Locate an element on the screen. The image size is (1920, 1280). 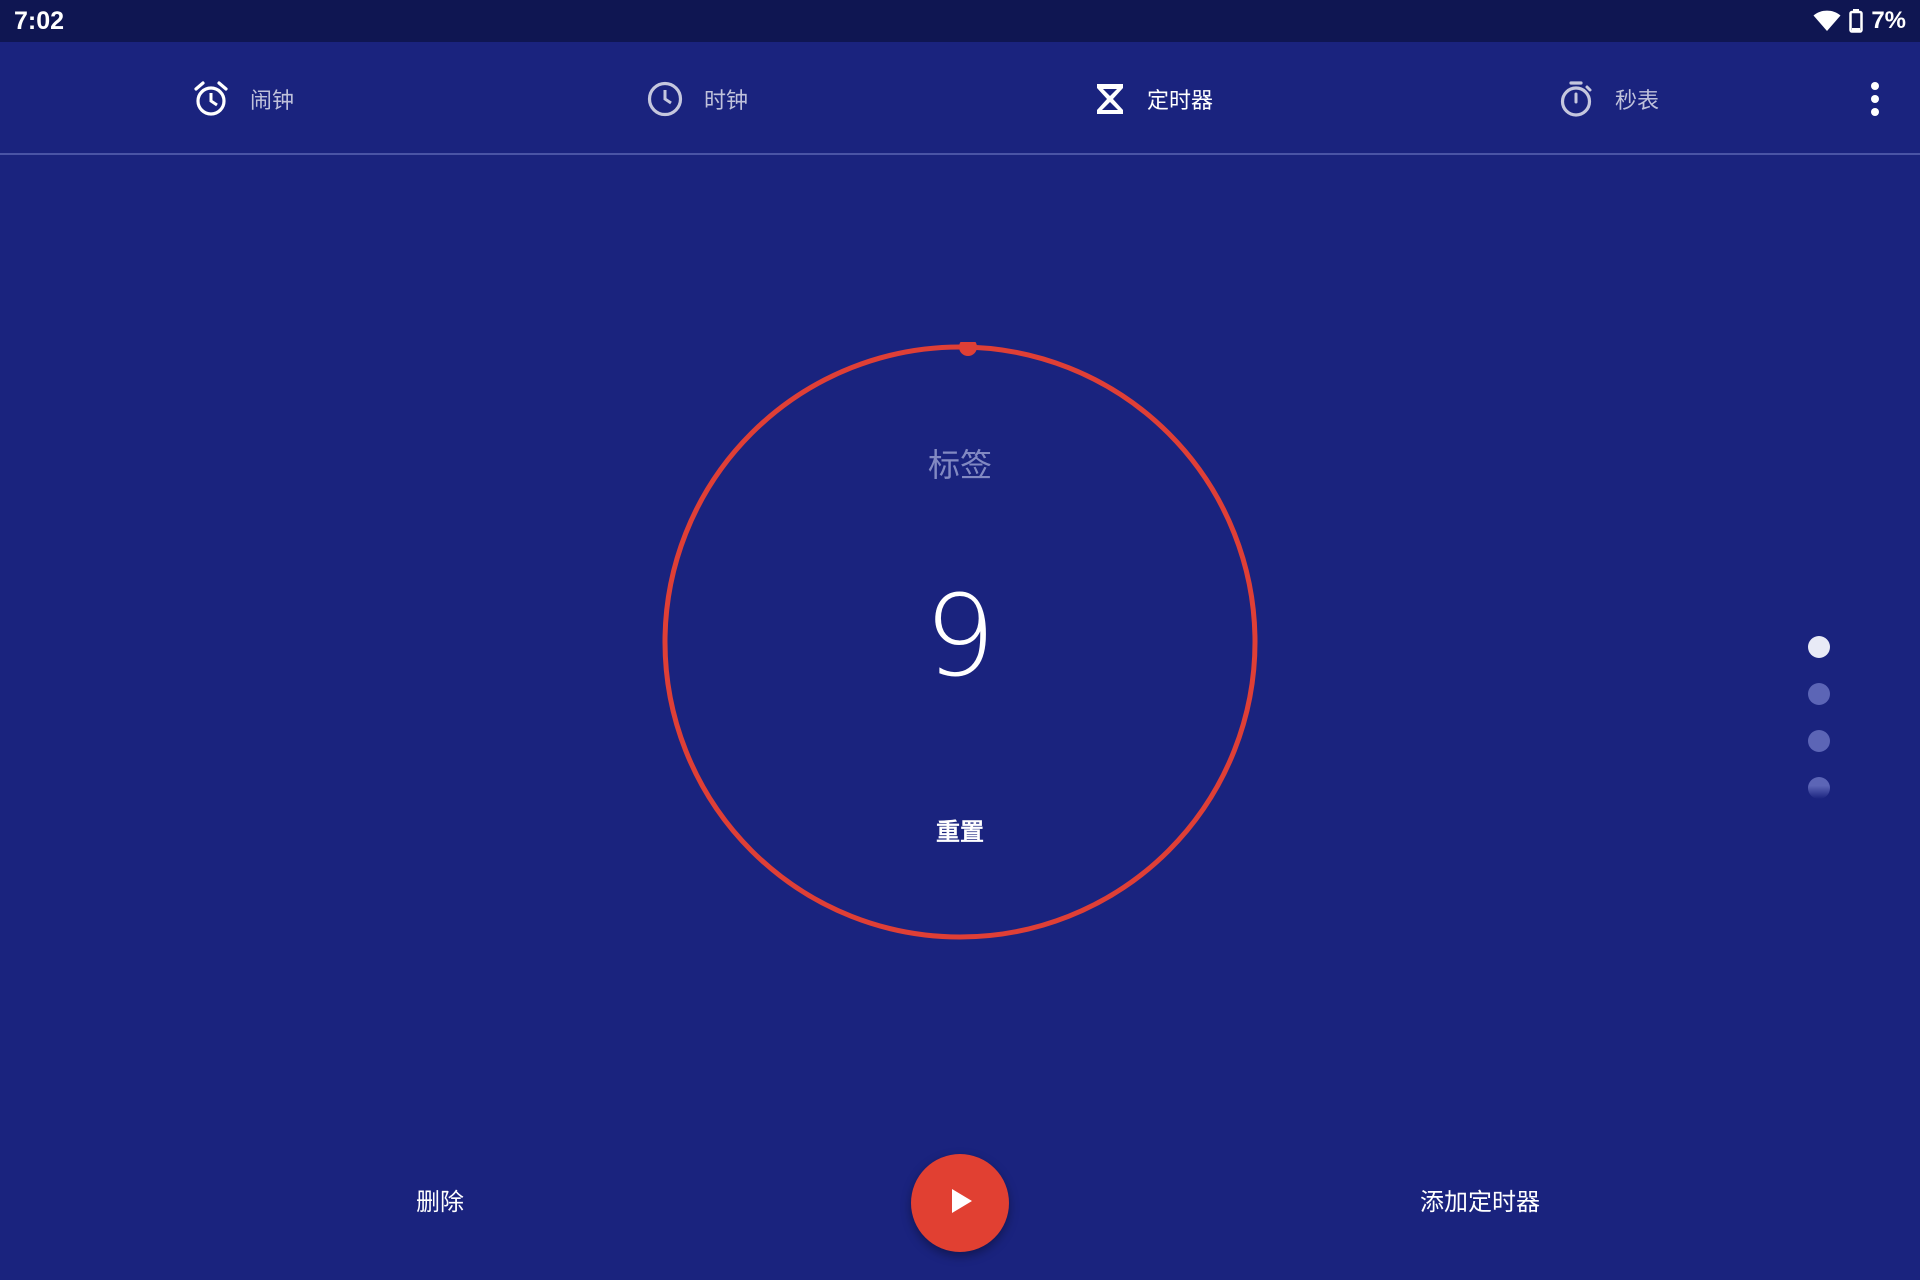
battery-percentage: 7% is located at coordinates (1888, 20).